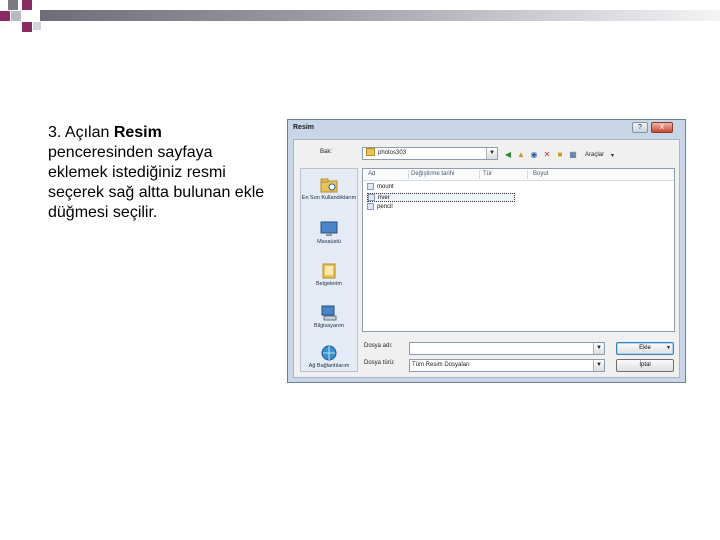  What do you see at coordinates (329, 326) in the screenshot?
I see `place-label-computer: Bilgisayarım` at bounding box center [329, 326].